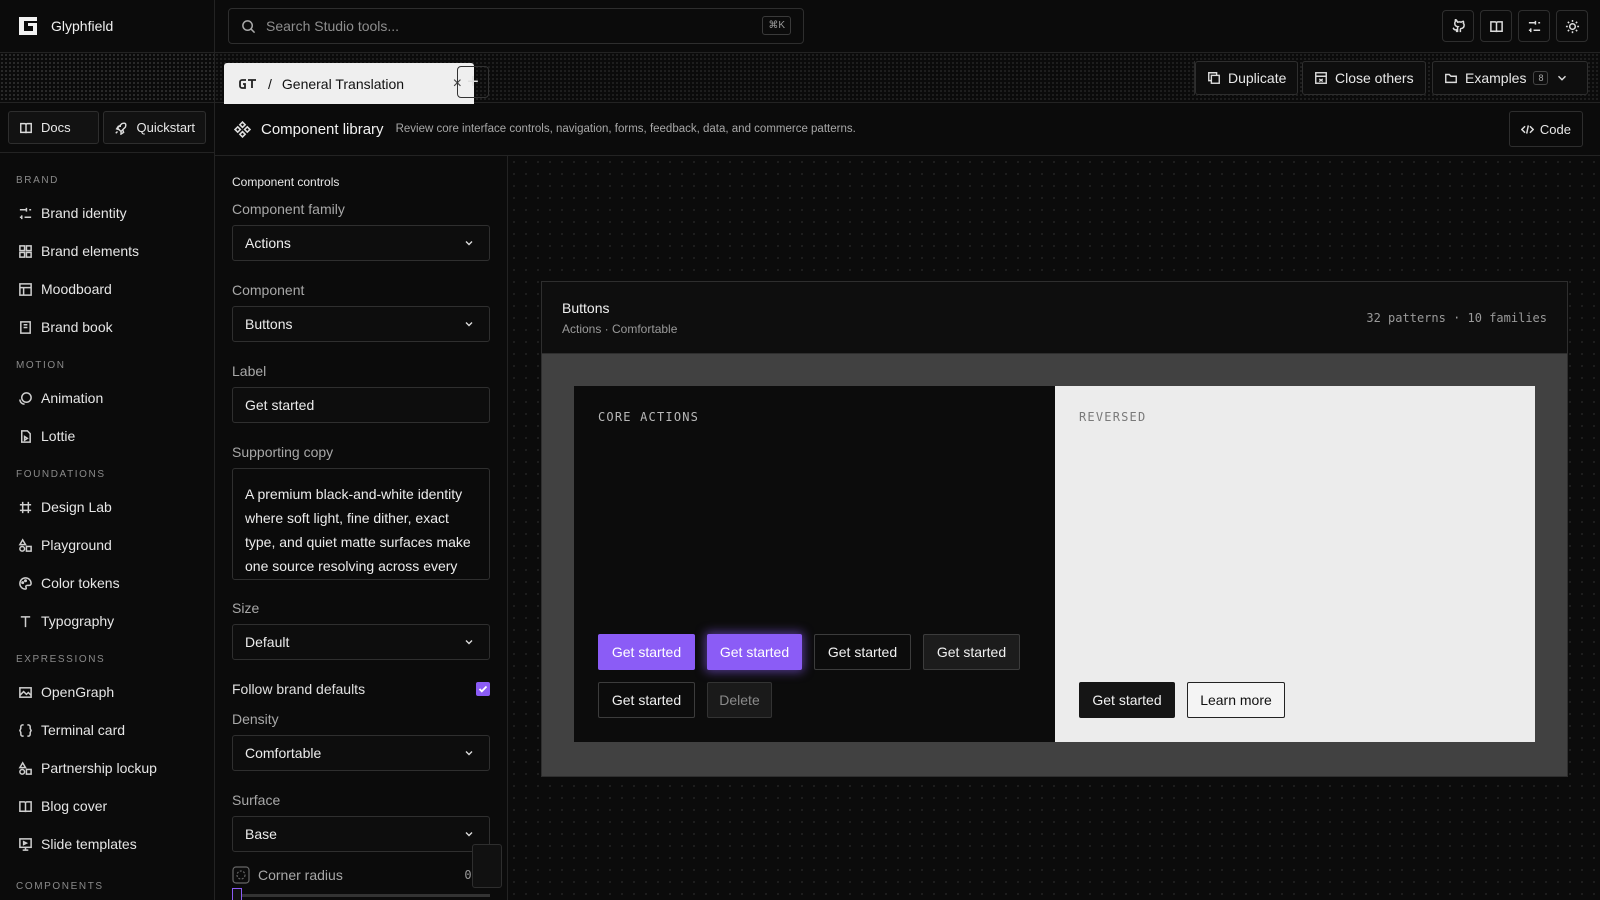  I want to click on github-button, so click(1458, 26).